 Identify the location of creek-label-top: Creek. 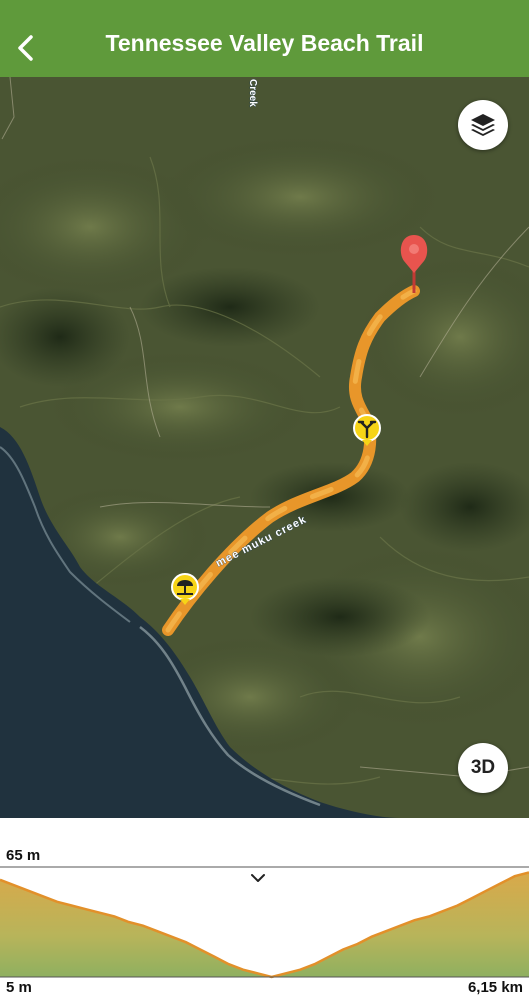
(252, 93).